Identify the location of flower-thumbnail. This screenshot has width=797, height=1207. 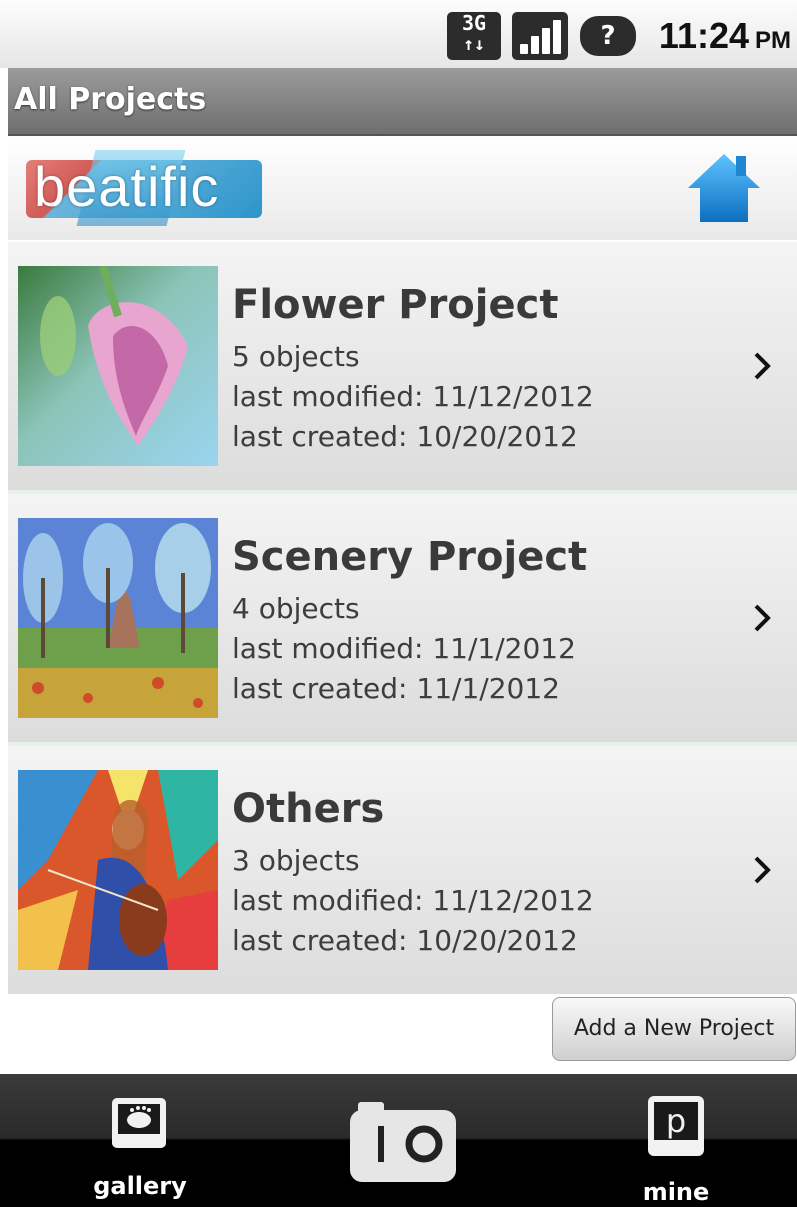
(118, 366).